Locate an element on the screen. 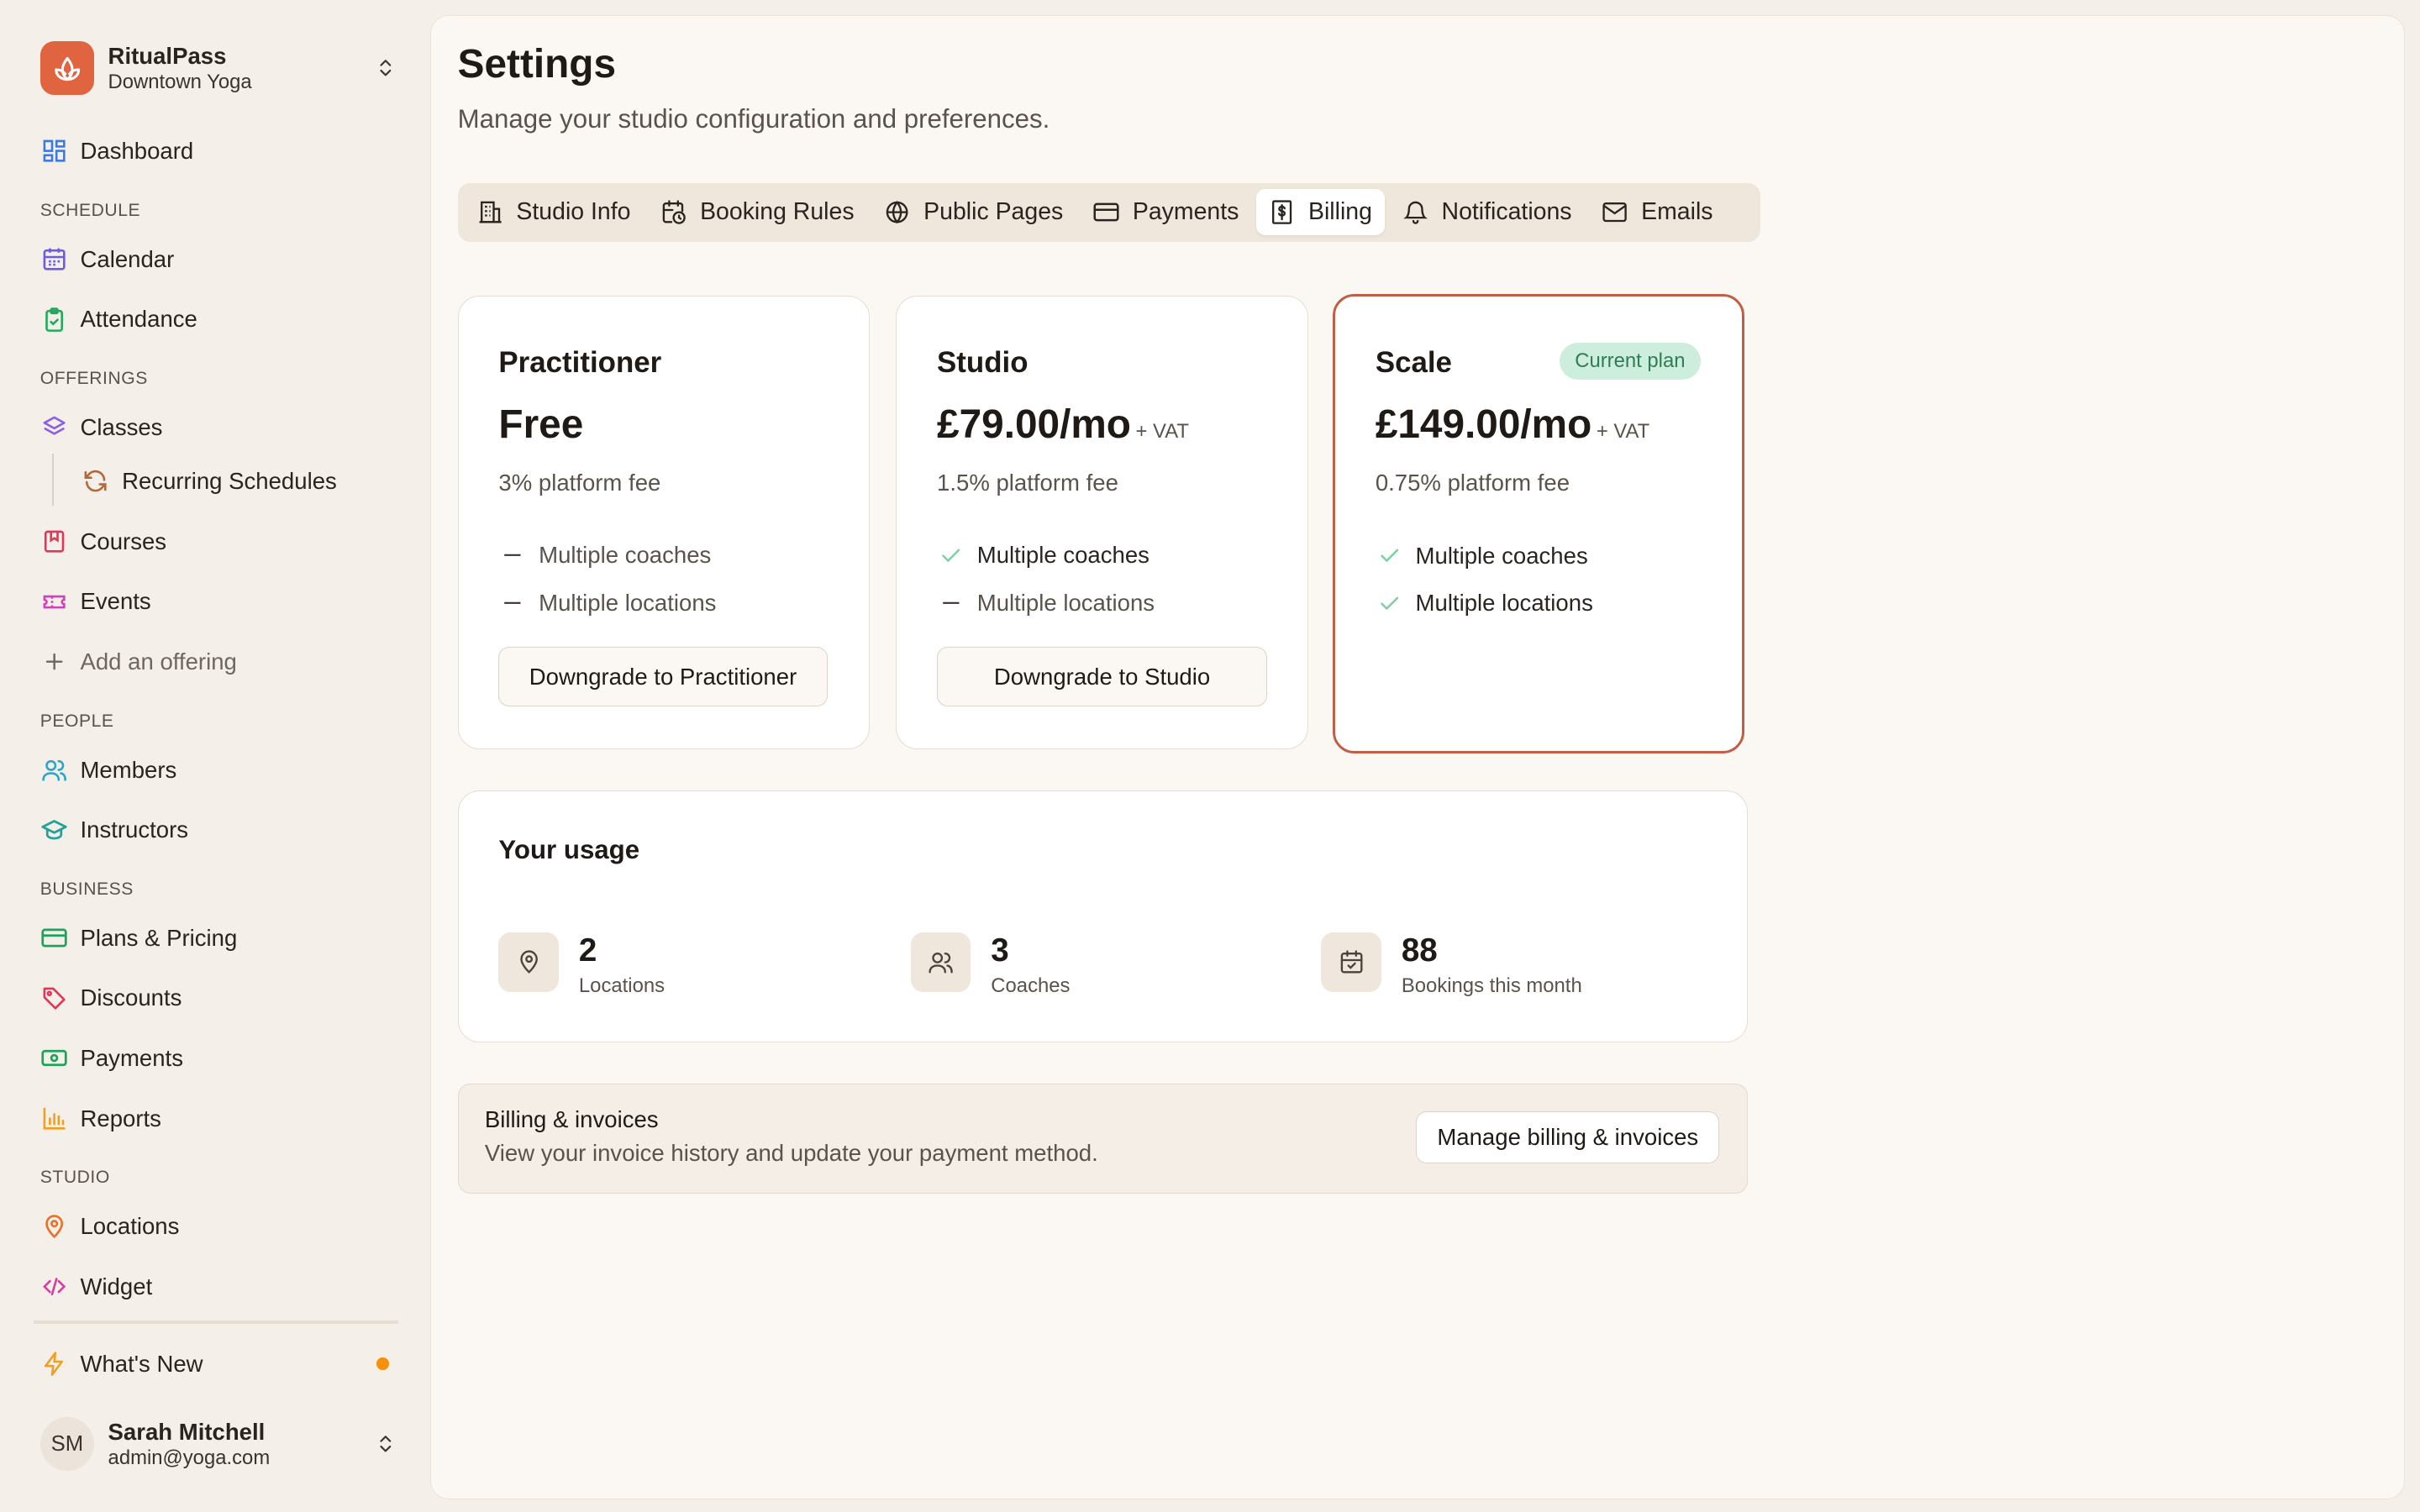 This screenshot has height=1512, width=2420. map-pin-icon is located at coordinates (529, 962).